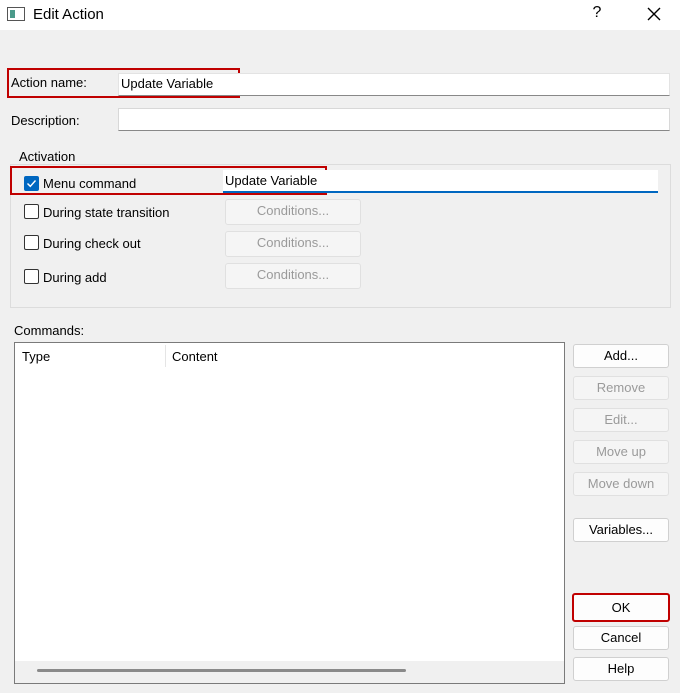 The image size is (680, 693). What do you see at coordinates (36, 356) in the screenshot?
I see `column-header-type: Type` at bounding box center [36, 356].